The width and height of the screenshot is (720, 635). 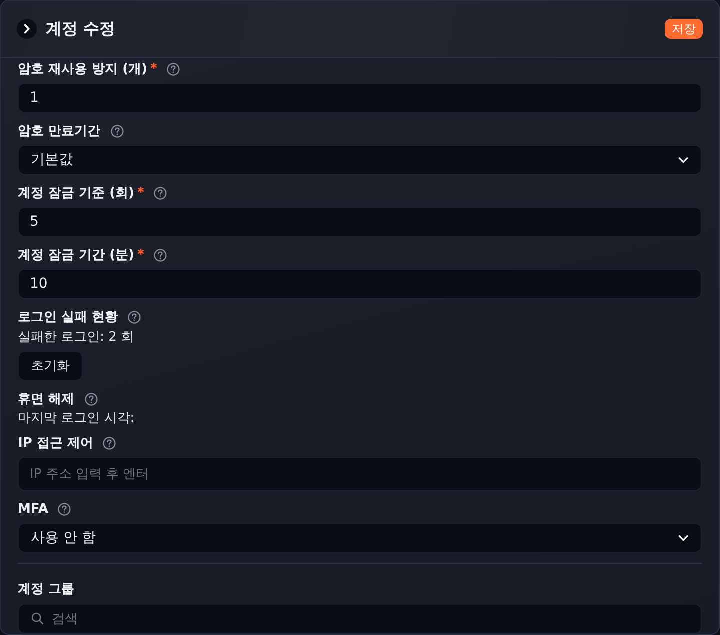 What do you see at coordinates (76, 255) in the screenshot?
I see `field-label: 계정 잠금 기간 (분)` at bounding box center [76, 255].